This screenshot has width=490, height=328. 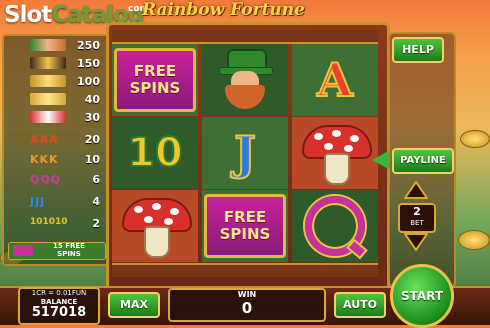 I want to click on payout-symbol: 101010, so click(x=49, y=222).